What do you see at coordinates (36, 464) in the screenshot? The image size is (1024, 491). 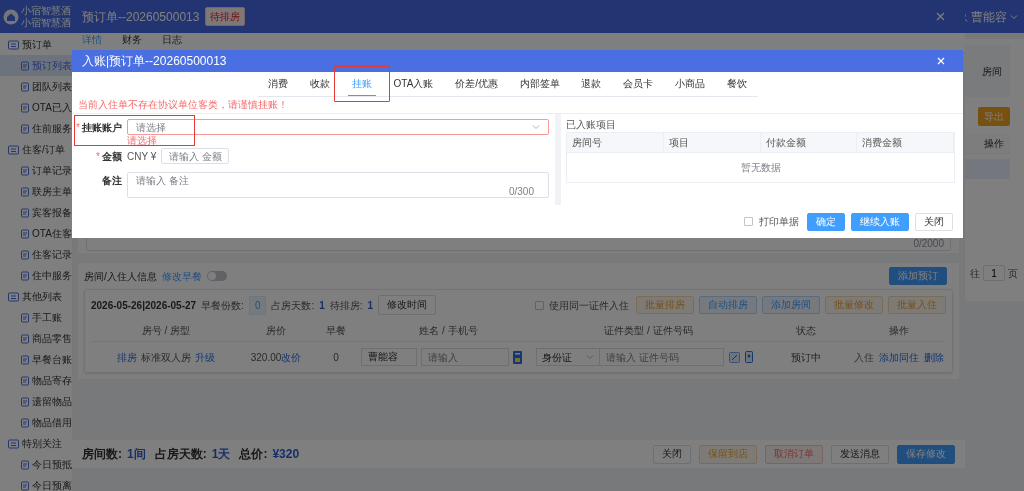 I see `sidebar-item: 今日预抵` at bounding box center [36, 464].